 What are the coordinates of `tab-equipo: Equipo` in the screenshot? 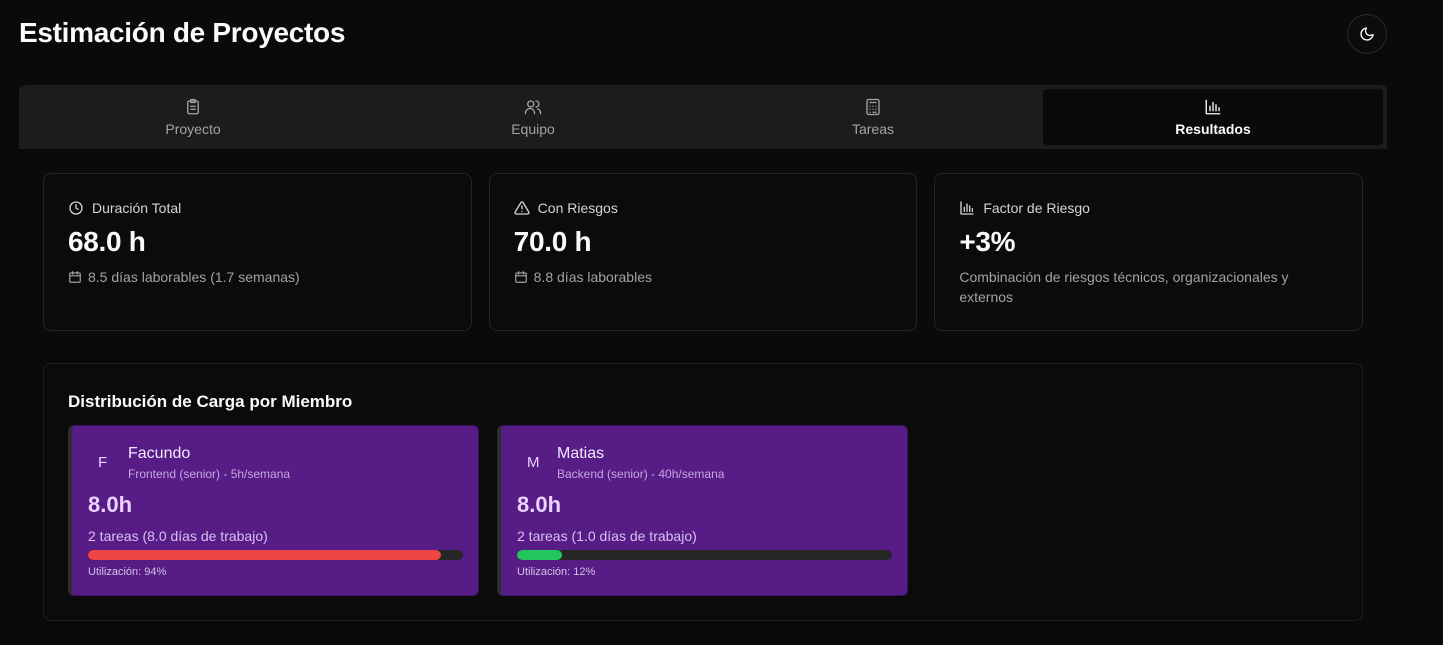 It's located at (533, 117).